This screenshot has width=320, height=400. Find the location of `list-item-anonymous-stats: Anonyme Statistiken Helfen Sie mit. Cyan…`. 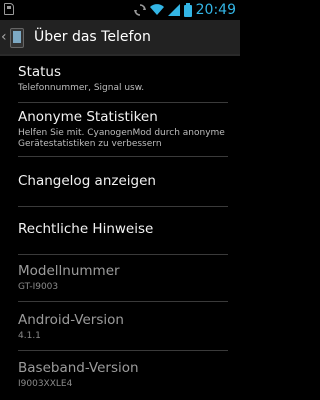

list-item-anonymous-stats: Anonyme Statistiken Helfen Sie mit. Cyan… is located at coordinates (123, 129).